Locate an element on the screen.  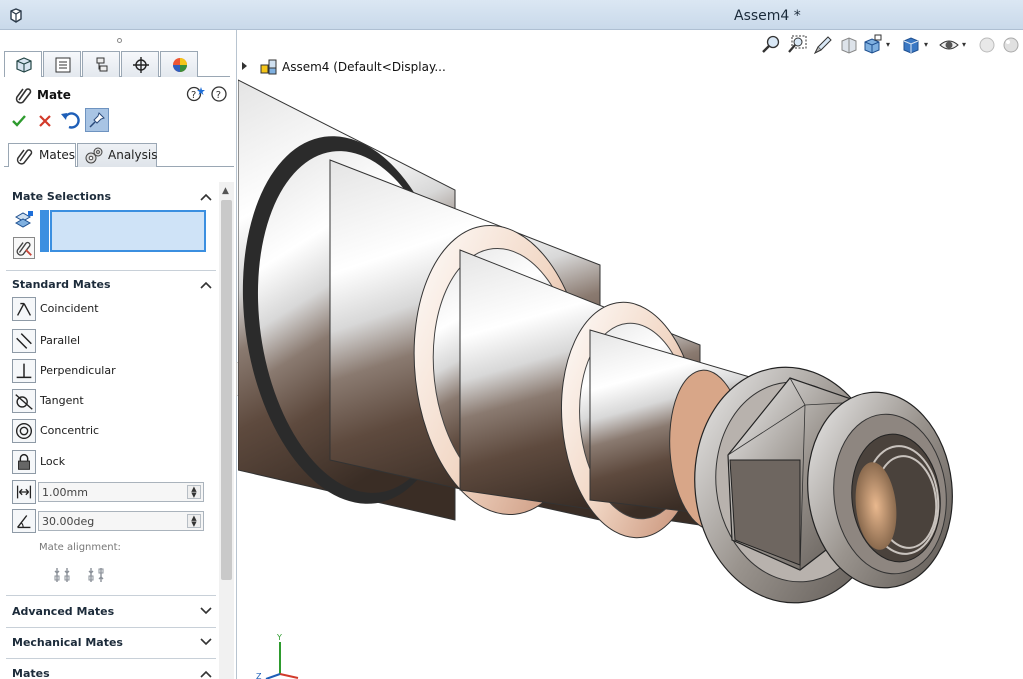
expand-arrow-icon is located at coordinates (244, 66).